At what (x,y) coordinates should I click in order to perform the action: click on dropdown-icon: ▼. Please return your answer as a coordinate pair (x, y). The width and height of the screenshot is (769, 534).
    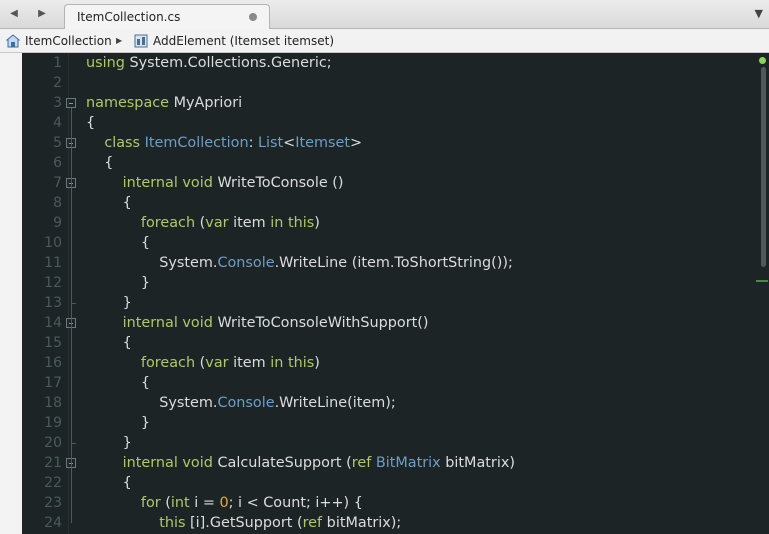
    Looking at the image, I should click on (759, 13).